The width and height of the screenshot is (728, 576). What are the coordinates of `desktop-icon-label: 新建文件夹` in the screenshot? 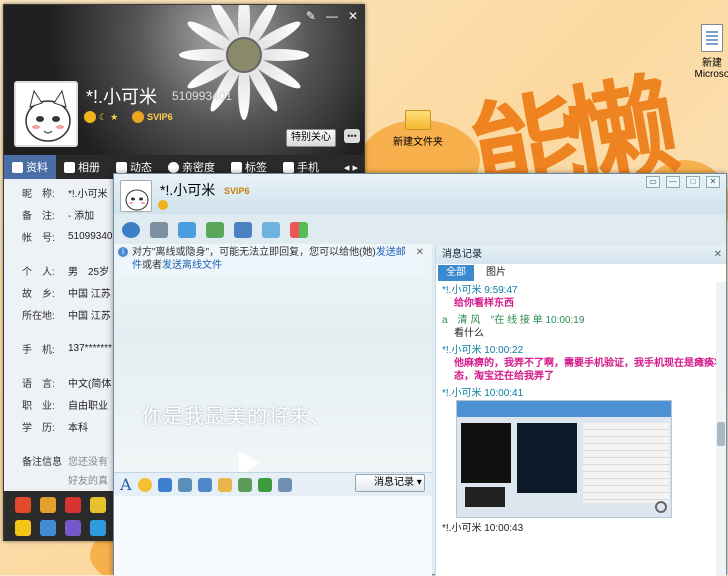 It's located at (418, 142).